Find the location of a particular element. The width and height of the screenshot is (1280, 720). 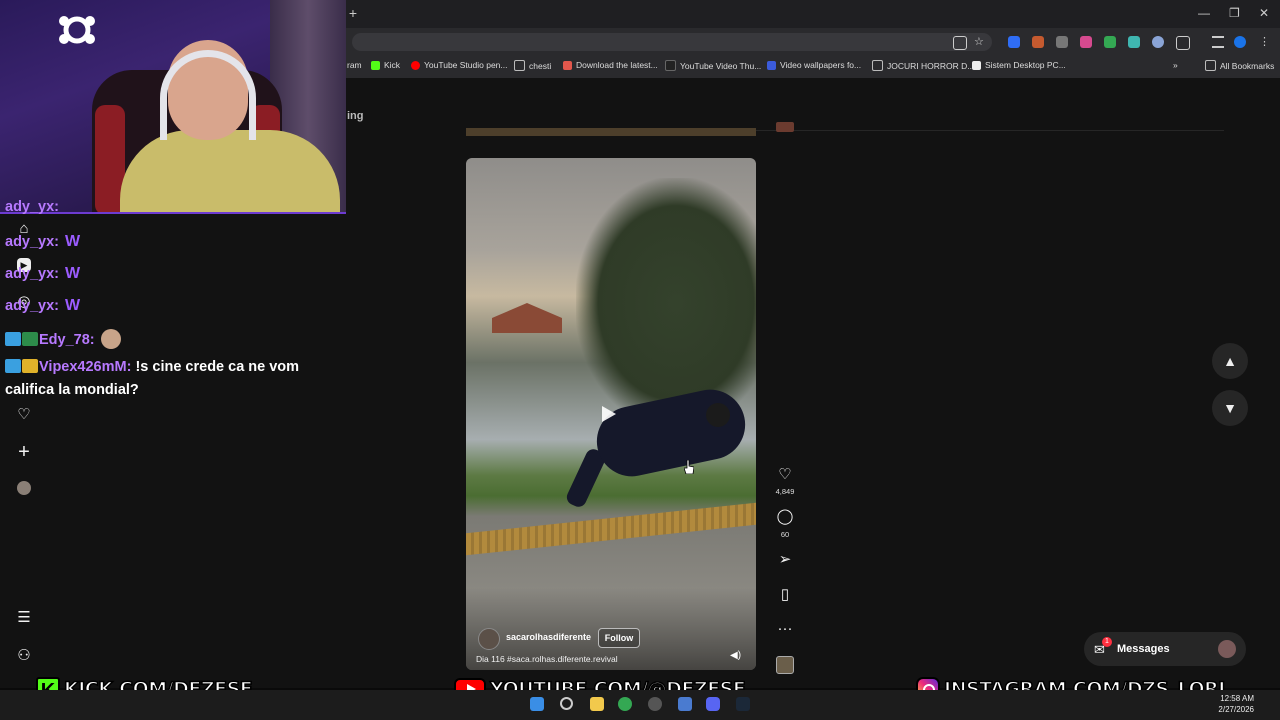

start-windows-icon is located at coordinates (537, 704).